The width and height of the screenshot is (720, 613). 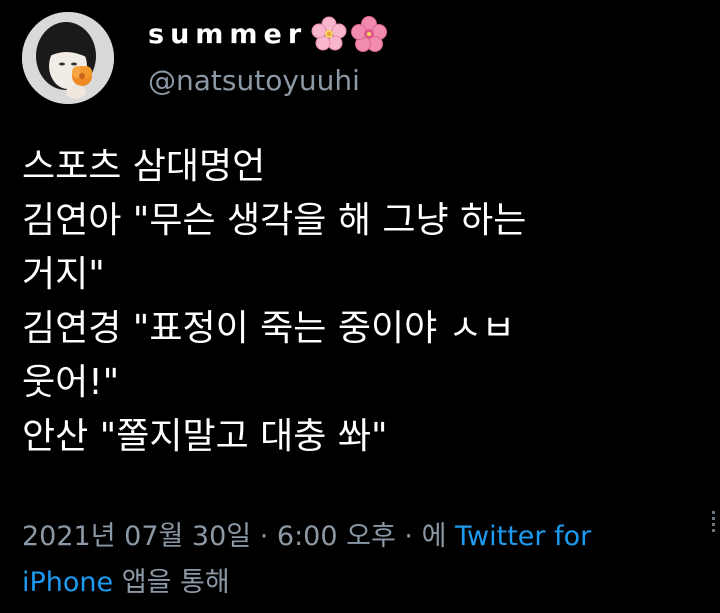 I want to click on tweet-line: 거지", so click(x=63, y=274).